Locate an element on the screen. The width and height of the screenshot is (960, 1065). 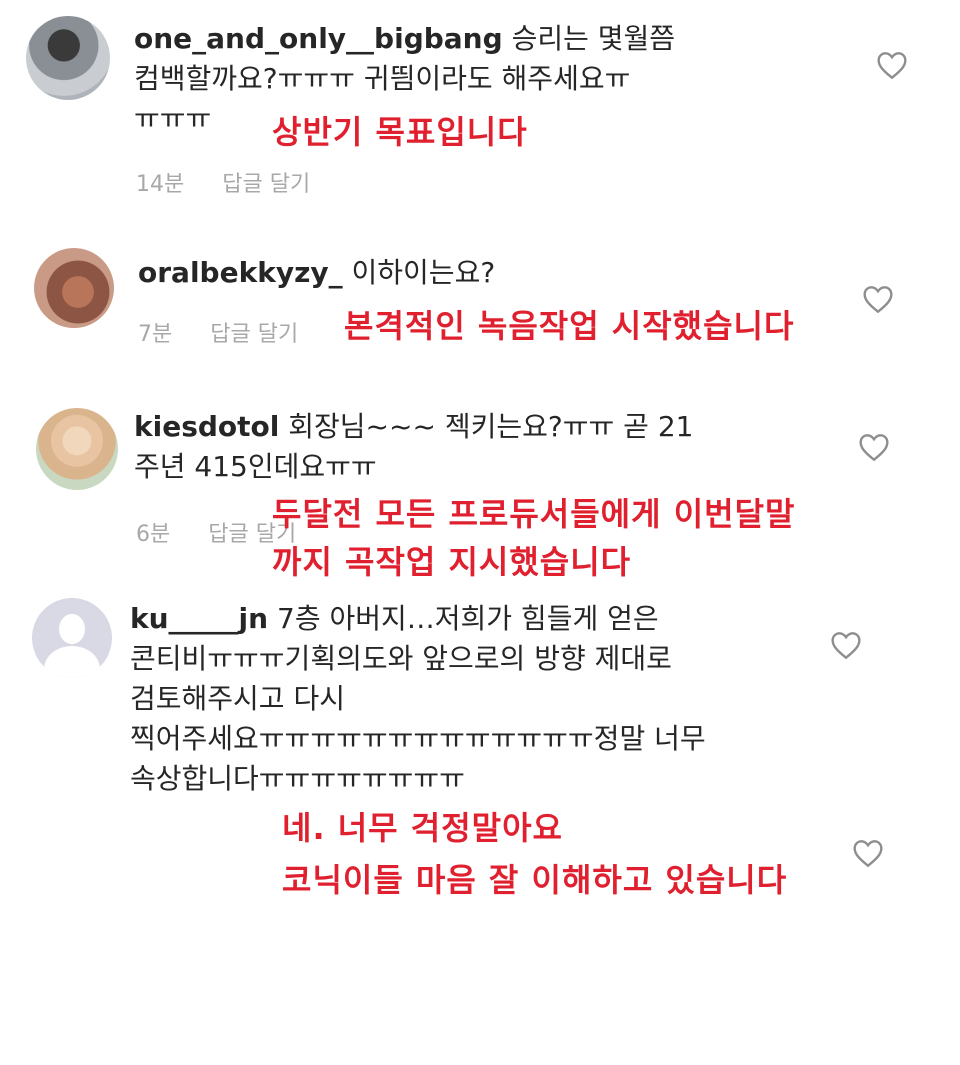
username: one_and_only__bigbang is located at coordinates (318, 38).